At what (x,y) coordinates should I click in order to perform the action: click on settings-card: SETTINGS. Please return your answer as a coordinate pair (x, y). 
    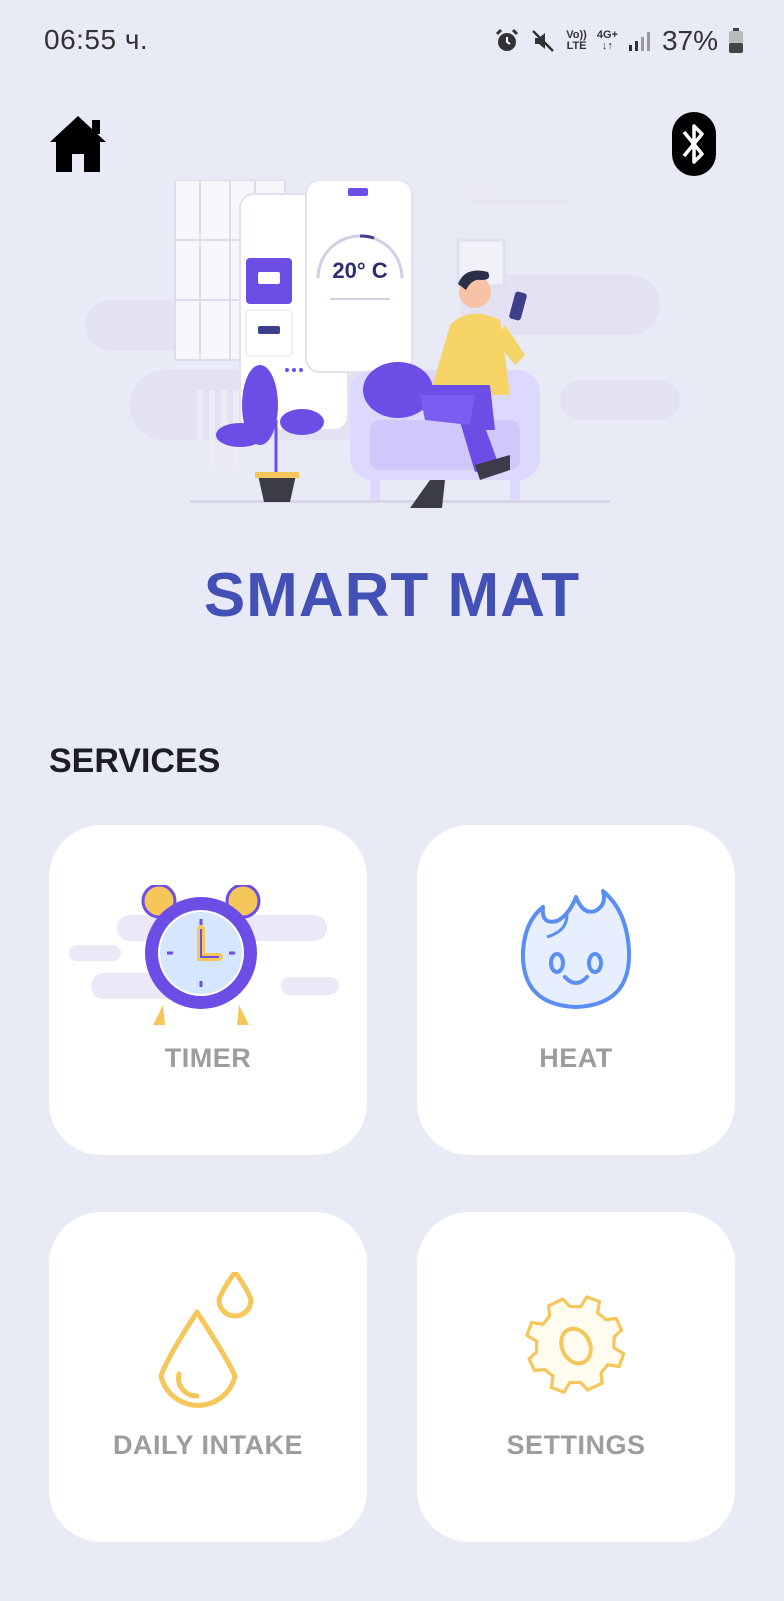
    Looking at the image, I should click on (576, 1377).